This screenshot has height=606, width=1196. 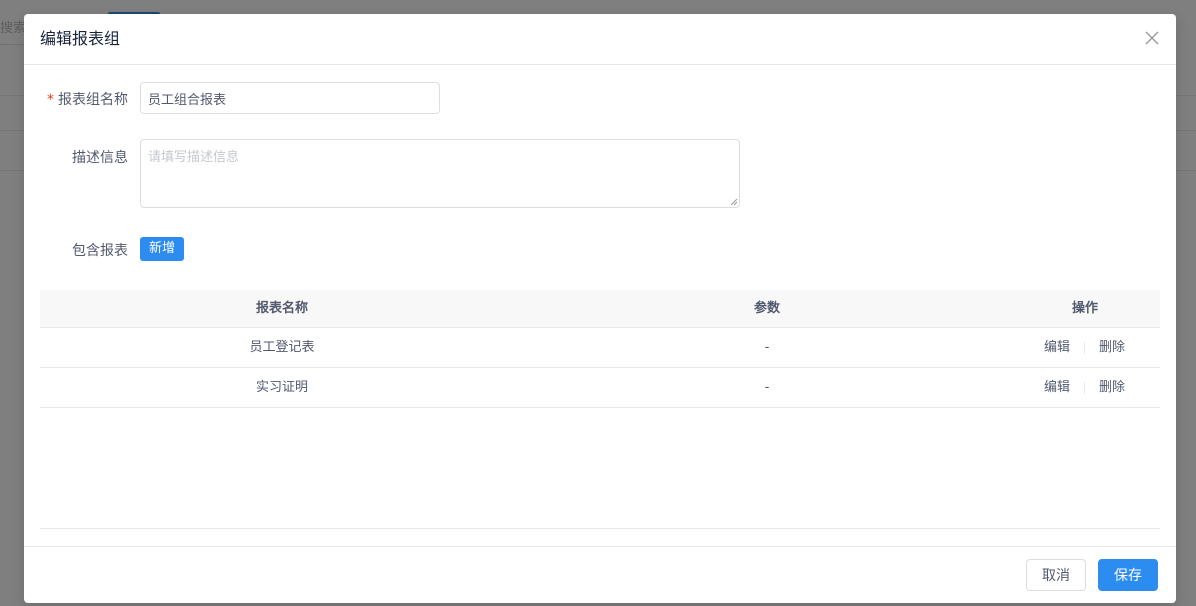 I want to click on name-label-text: 报表组名称, so click(x=93, y=100).